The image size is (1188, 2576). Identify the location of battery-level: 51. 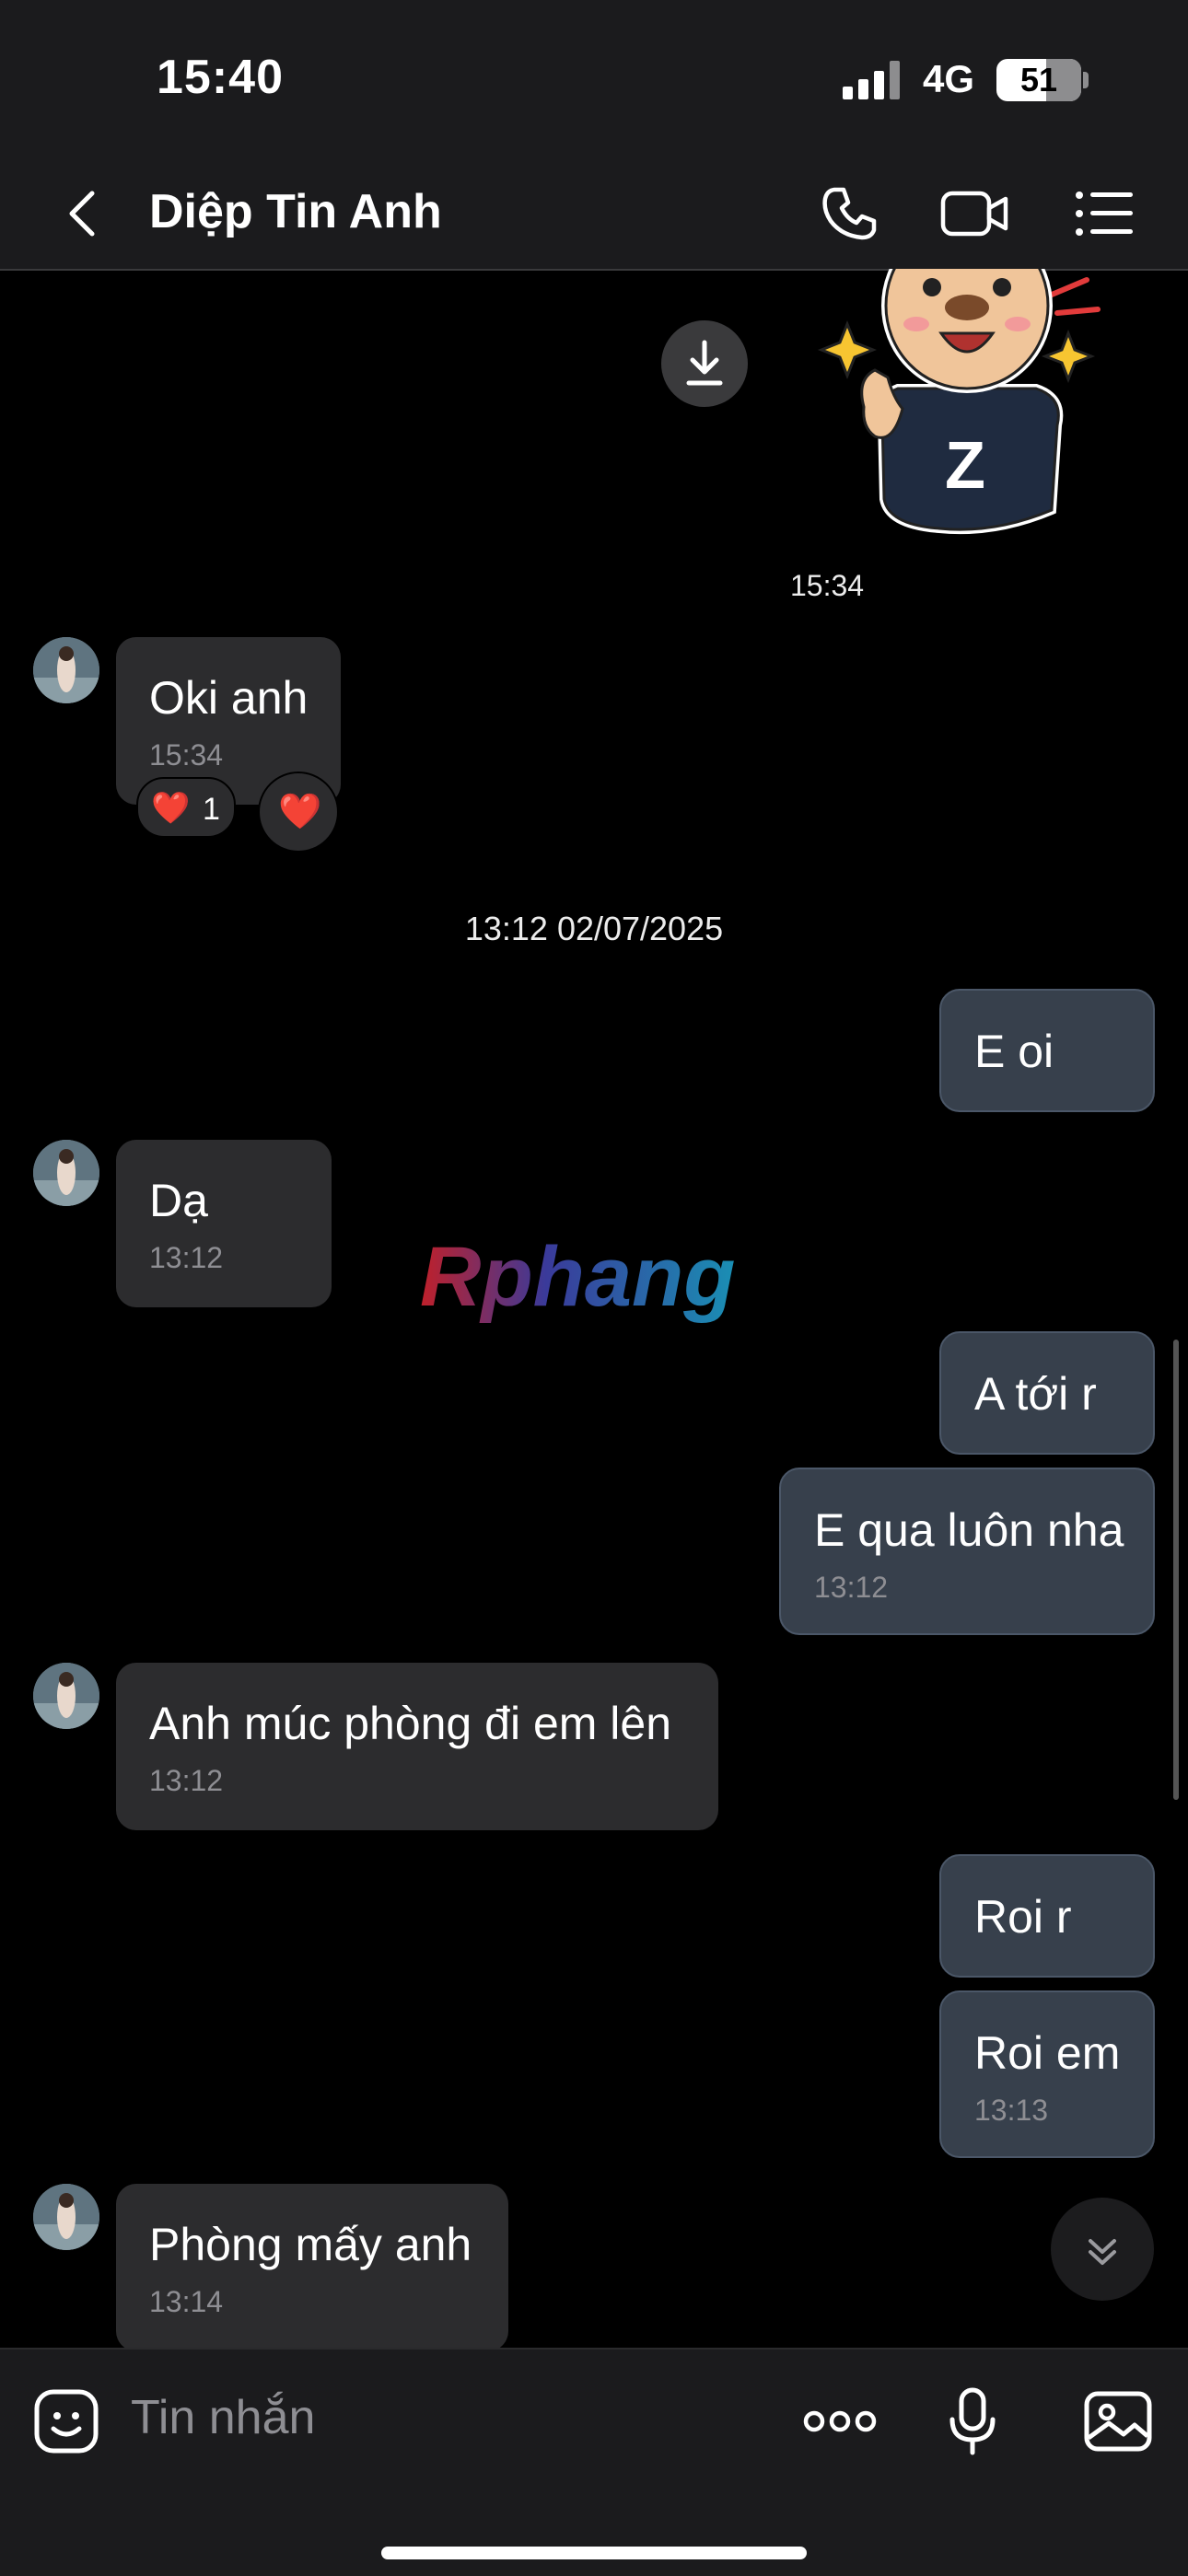
(1038, 80).